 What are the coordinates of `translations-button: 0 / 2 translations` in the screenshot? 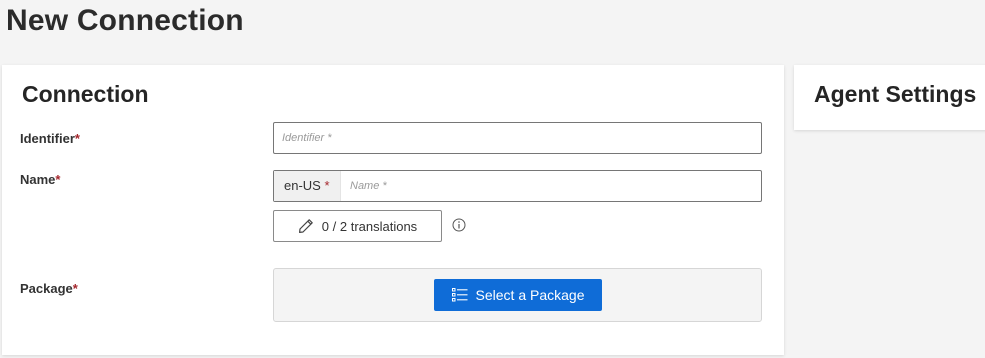 It's located at (357, 226).